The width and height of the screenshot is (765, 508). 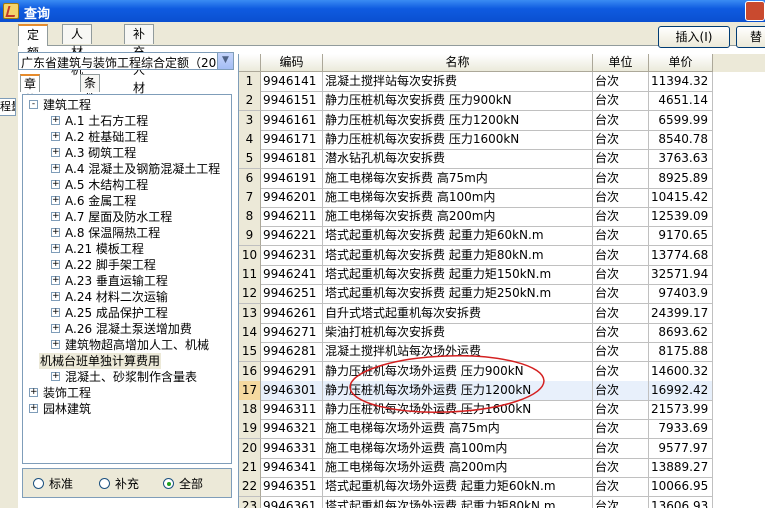 I want to click on price-cell: 21573.99, so click(x=681, y=410).